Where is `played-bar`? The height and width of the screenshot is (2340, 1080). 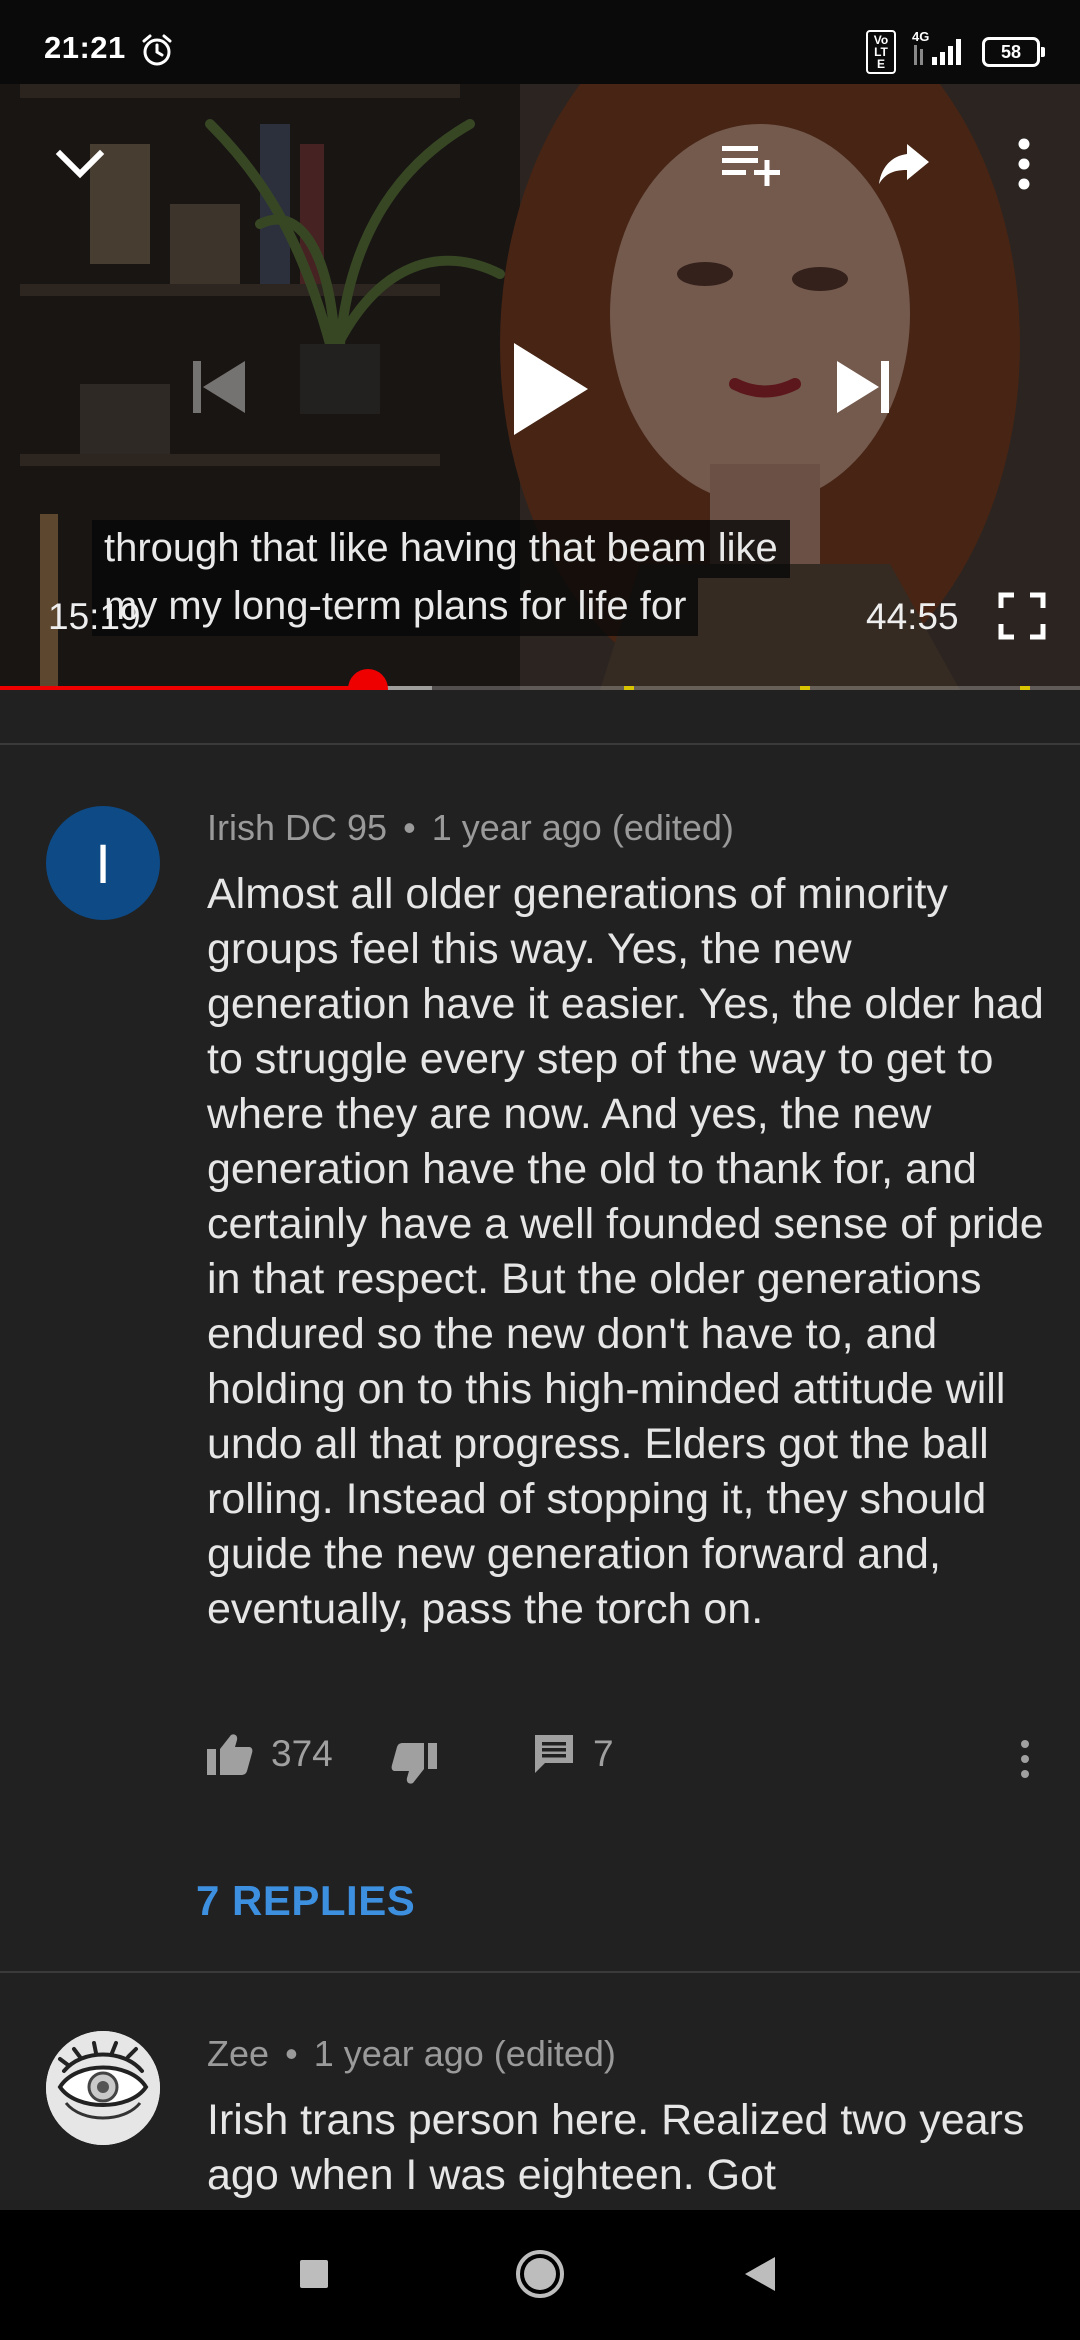 played-bar is located at coordinates (184, 688).